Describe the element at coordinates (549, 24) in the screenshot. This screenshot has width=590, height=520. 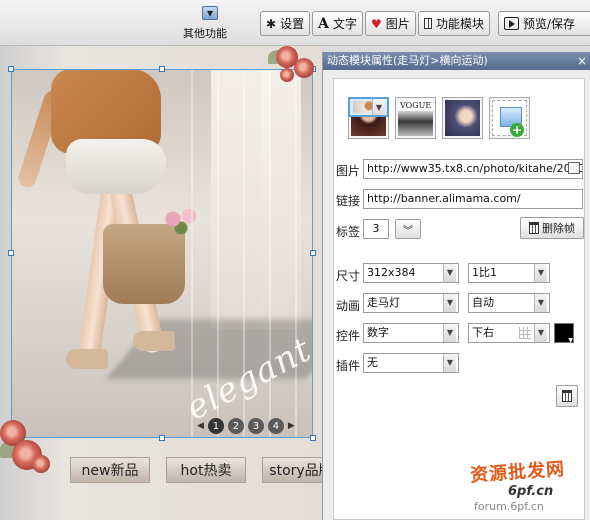
I see `preview-save-label: 预览/保存` at that location.